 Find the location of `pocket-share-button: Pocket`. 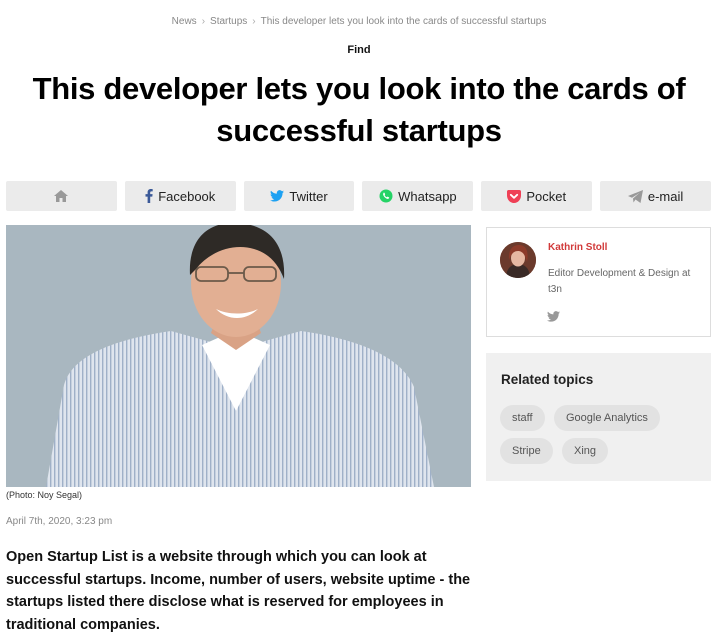

pocket-share-button: Pocket is located at coordinates (537, 196).